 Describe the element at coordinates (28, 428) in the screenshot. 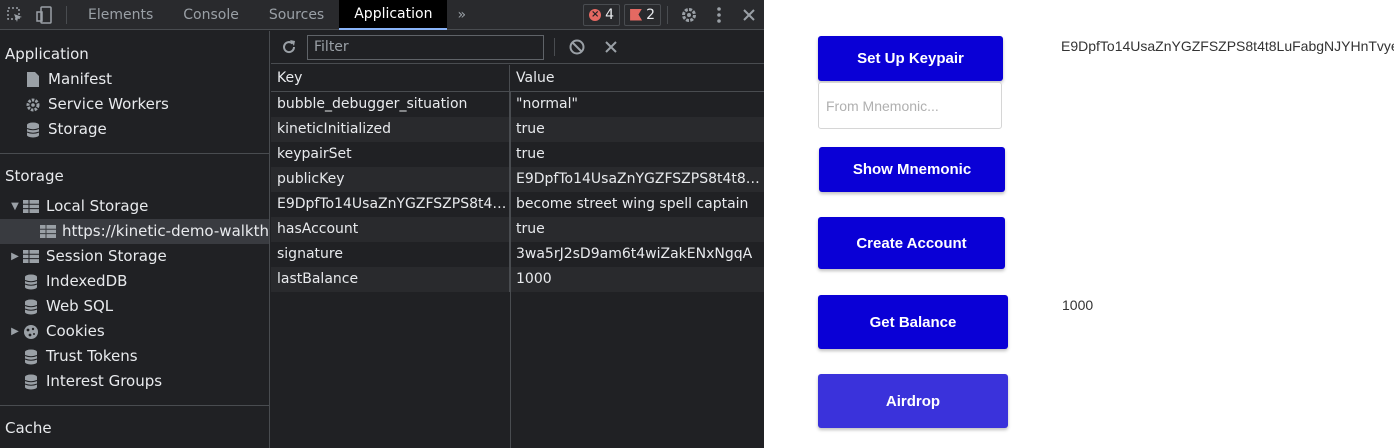

I see `sidebar-header-cache: Cache` at that location.